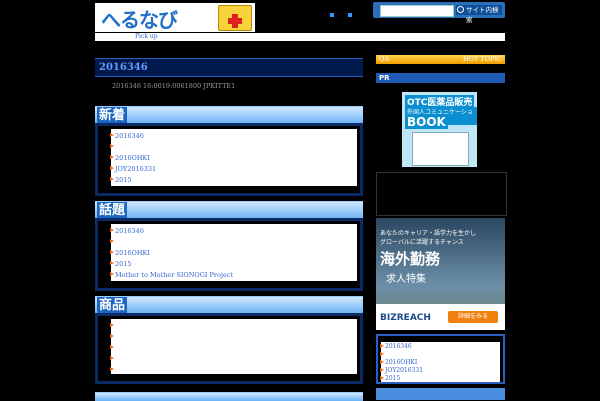 This screenshot has height=401, width=600. What do you see at coordinates (139, 20) in the screenshot?
I see `logo-text: へるなび` at bounding box center [139, 20].